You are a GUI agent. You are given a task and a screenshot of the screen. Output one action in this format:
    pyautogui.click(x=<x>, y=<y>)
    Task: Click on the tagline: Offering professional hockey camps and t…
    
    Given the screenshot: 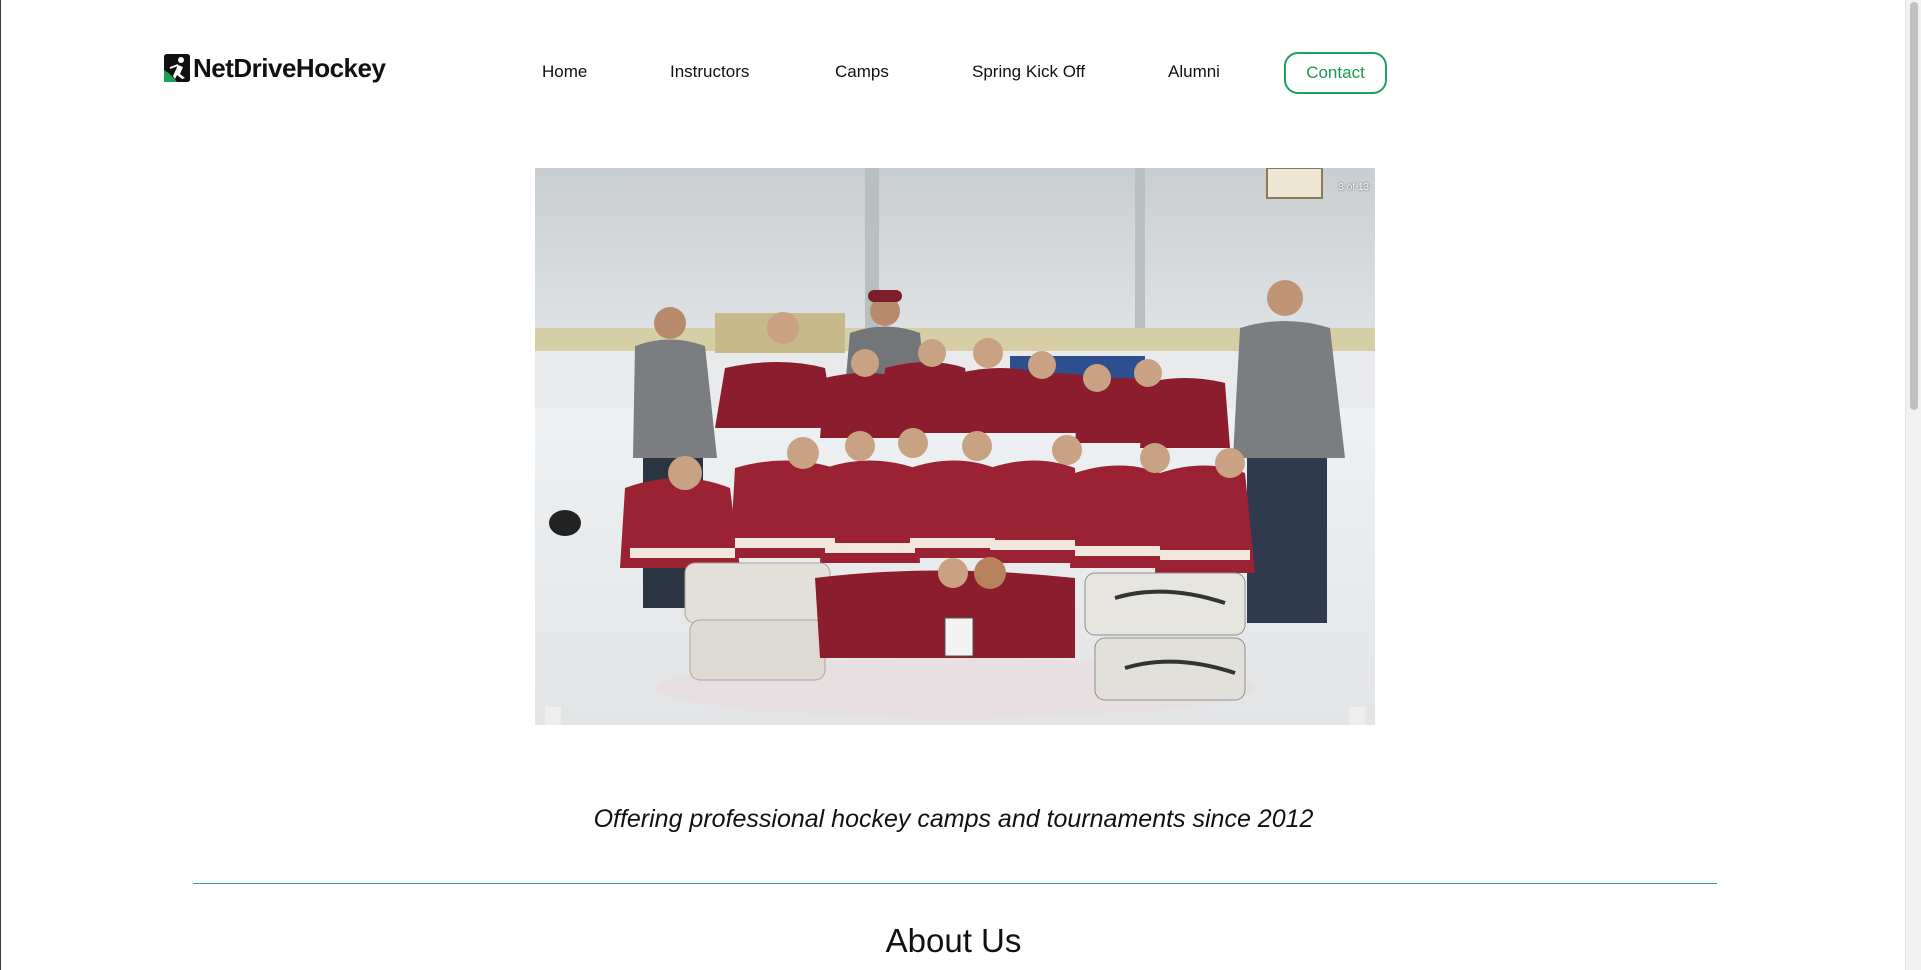 What is the action you would take?
    pyautogui.click(x=953, y=819)
    